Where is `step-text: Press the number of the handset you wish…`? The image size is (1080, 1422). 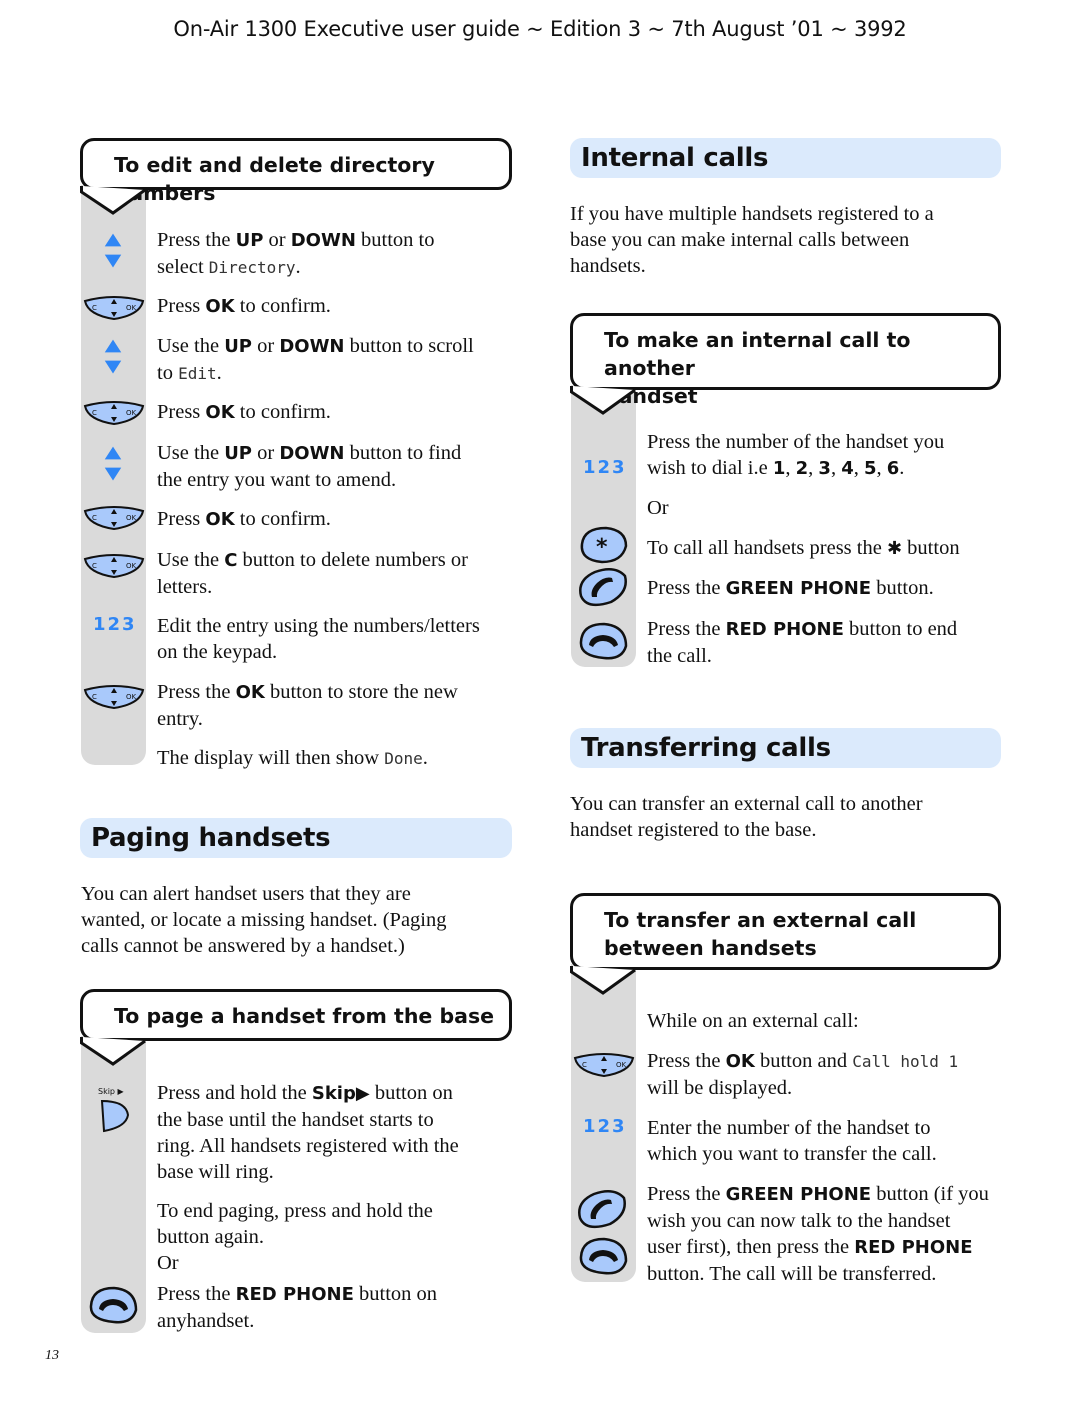 step-text: Press the number of the handset you wish… is located at coordinates (796, 455).